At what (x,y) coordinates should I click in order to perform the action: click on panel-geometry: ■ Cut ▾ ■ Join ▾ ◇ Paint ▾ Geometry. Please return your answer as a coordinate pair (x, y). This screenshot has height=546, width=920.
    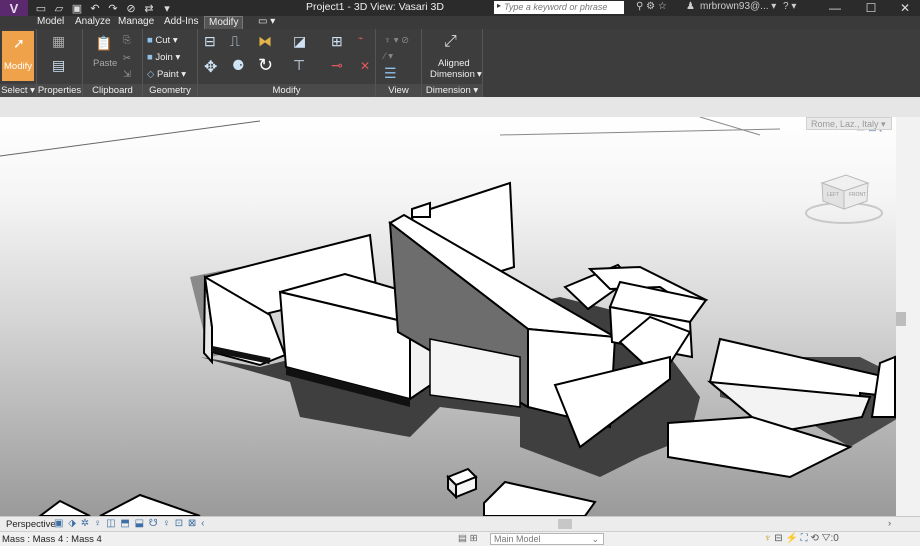
    Looking at the image, I should click on (170, 63).